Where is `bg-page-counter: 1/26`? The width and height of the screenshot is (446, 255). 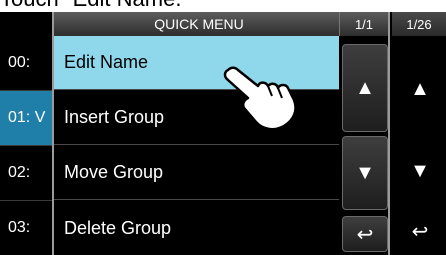
bg-page-counter: 1/26 is located at coordinates (419, 24).